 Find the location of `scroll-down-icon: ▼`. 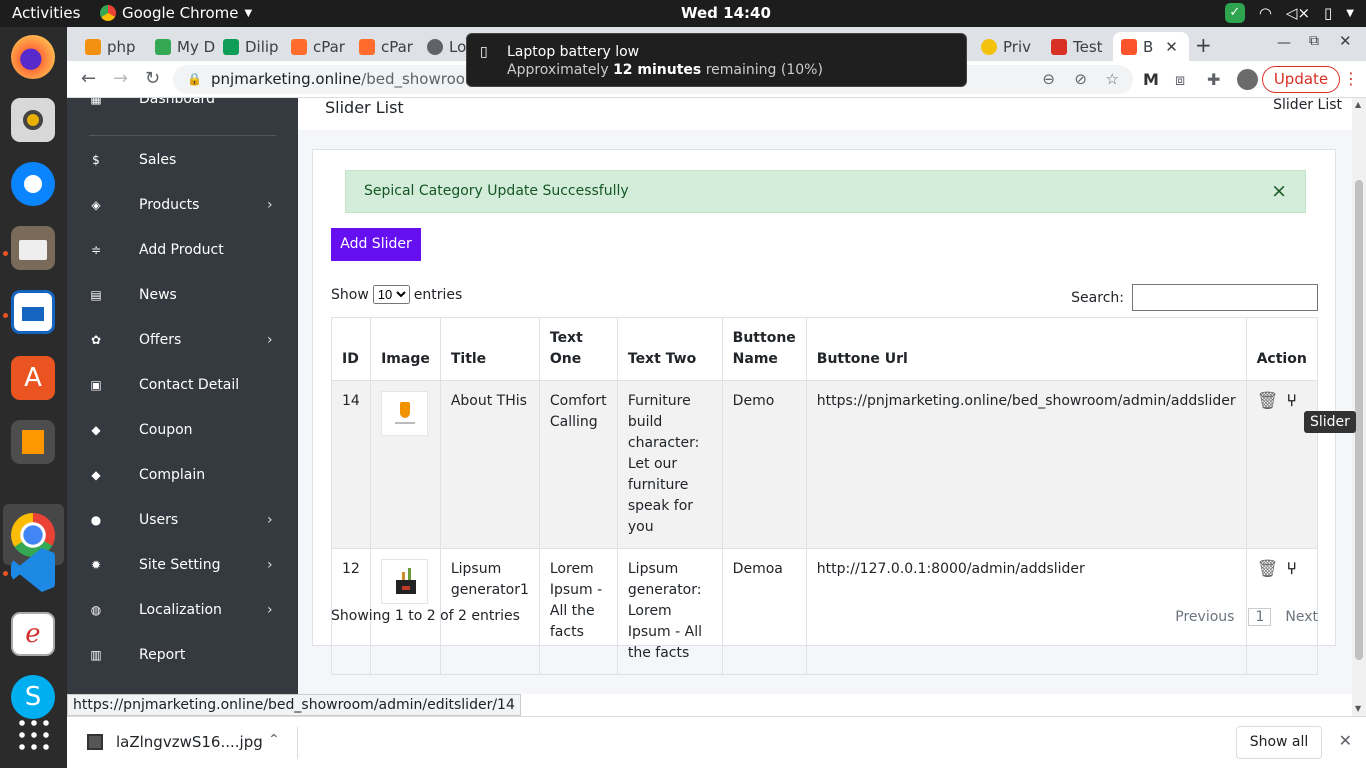

scroll-down-icon: ▼ is located at coordinates (1358, 708).